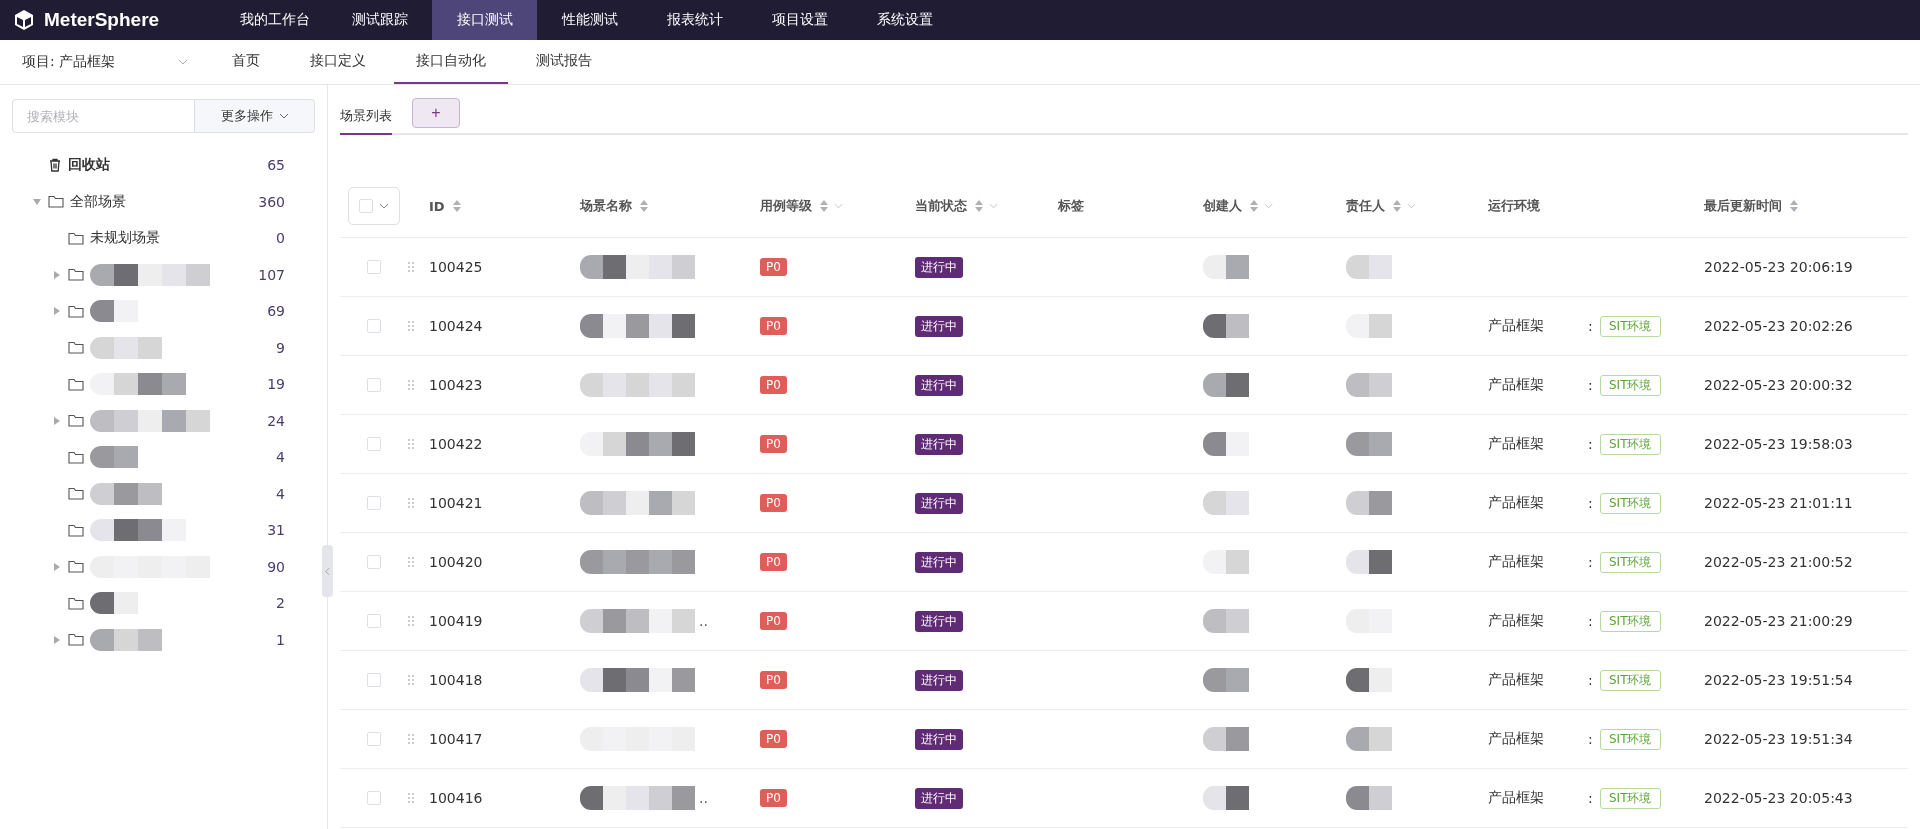 Image resolution: width=1920 pixels, height=829 pixels. I want to click on column-header: ID, so click(445, 206).